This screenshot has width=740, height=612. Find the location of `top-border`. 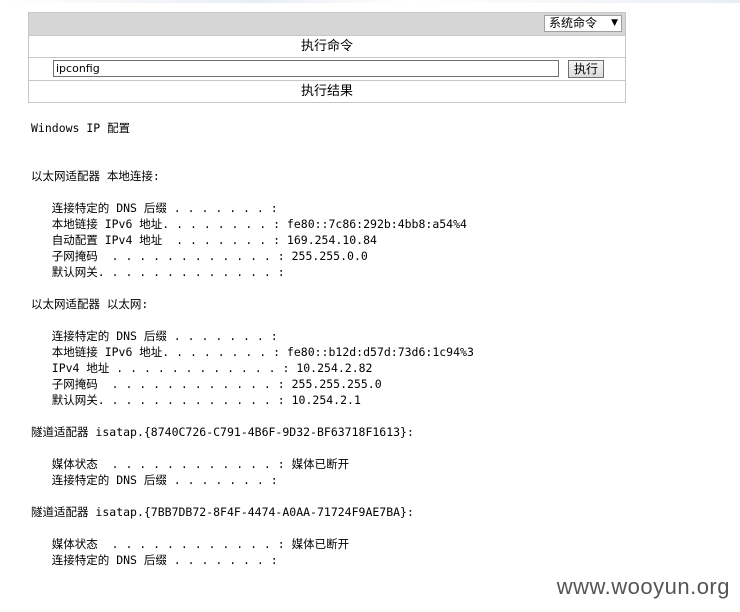

top-border is located at coordinates (370, 1).